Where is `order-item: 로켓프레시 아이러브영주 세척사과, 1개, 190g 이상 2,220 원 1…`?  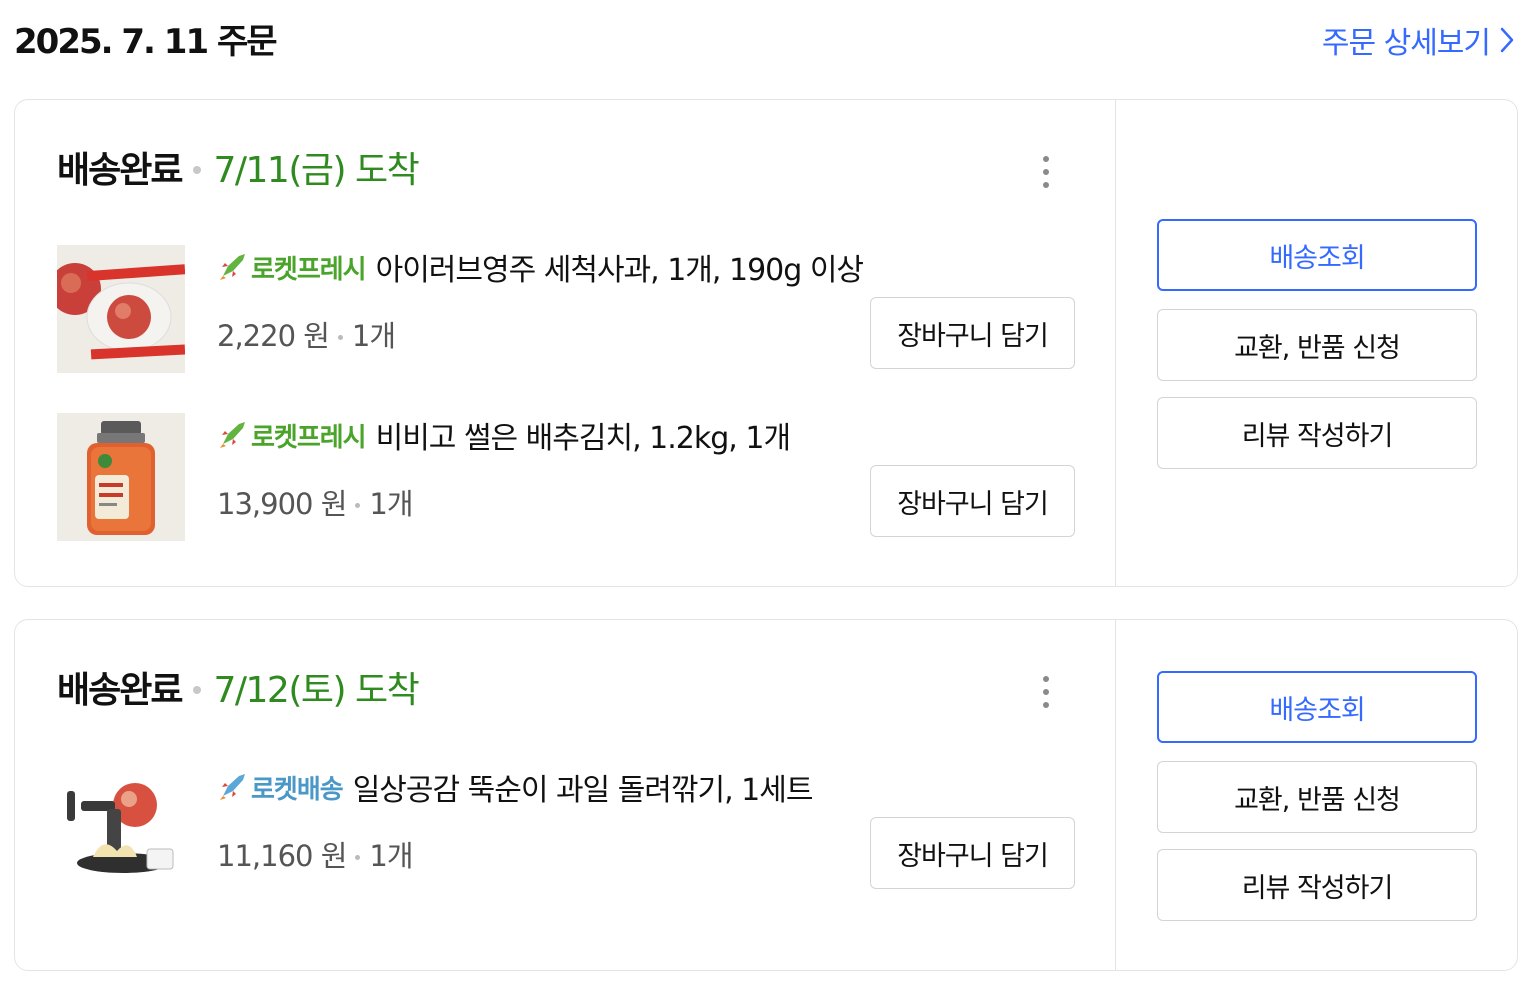 order-item: 로켓프레시 아이러브영주 세척사과, 1개, 190g 이상 2,220 원 1… is located at coordinates (567, 309).